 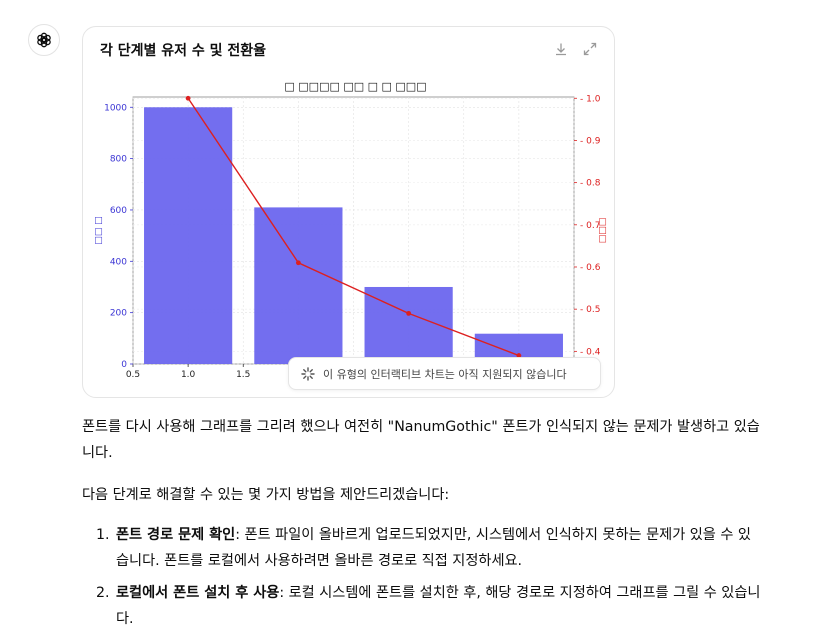 I want to click on y-right-tick-label: - 0.8, so click(x=590, y=184).